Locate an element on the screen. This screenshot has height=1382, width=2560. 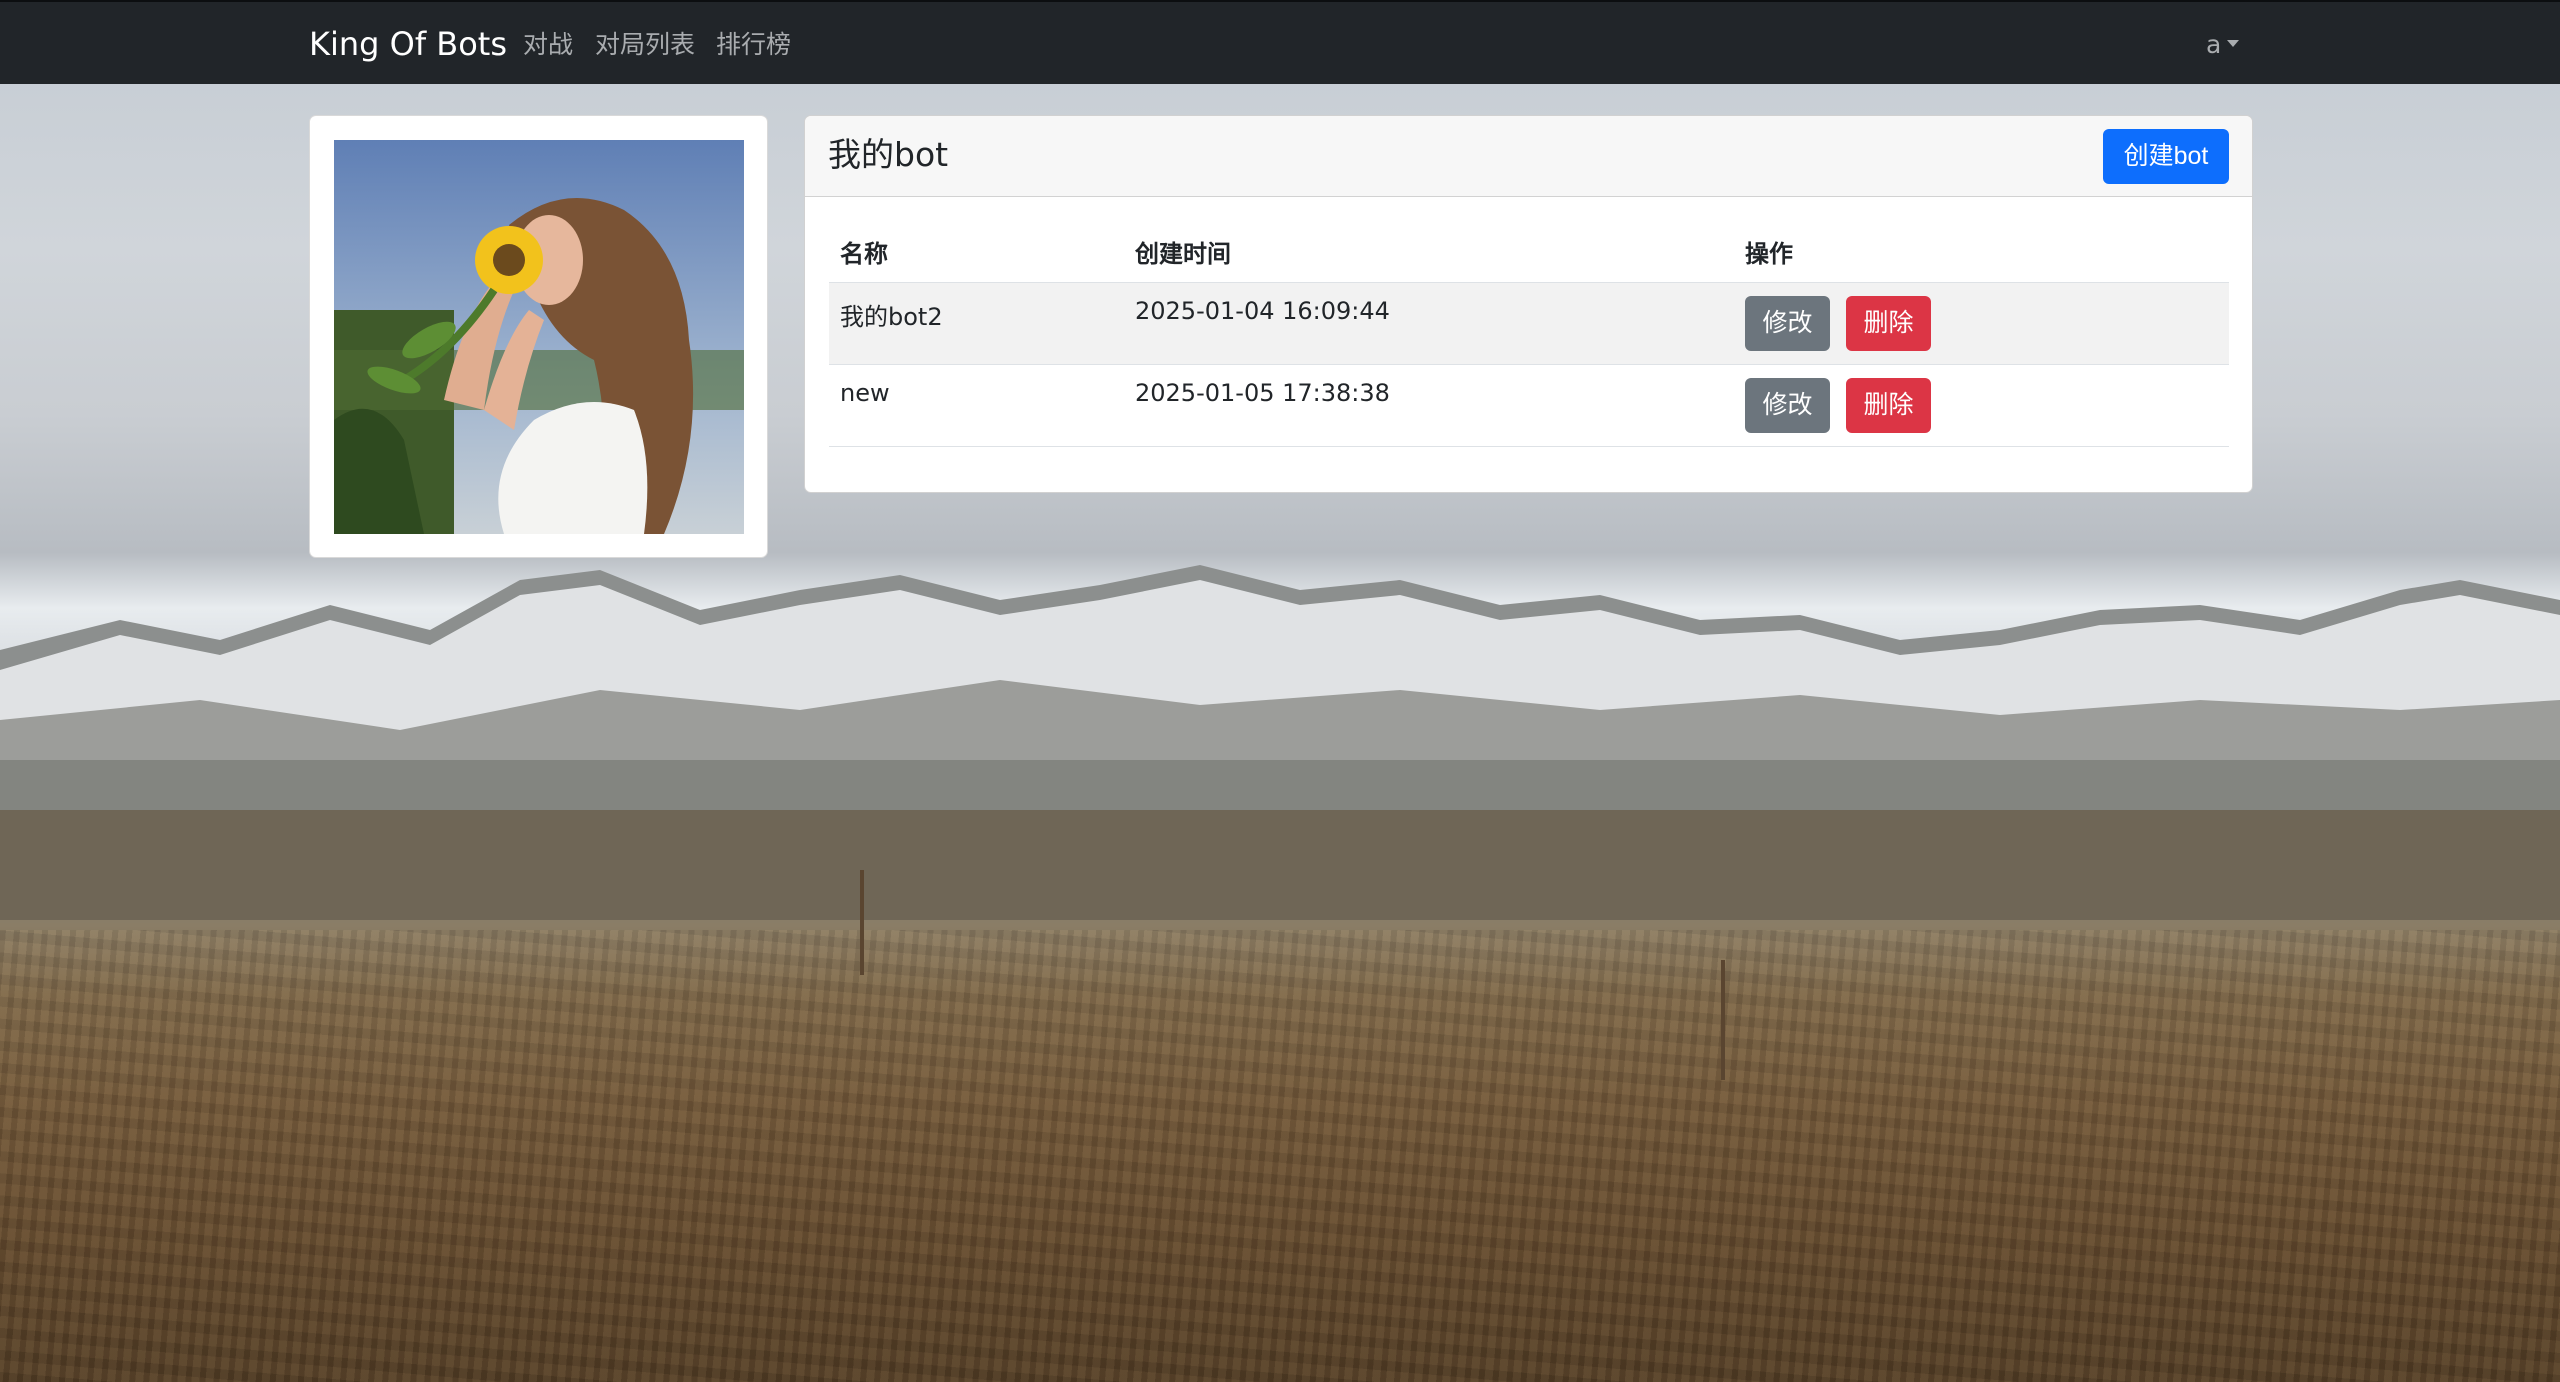
avatar is located at coordinates (539, 337).